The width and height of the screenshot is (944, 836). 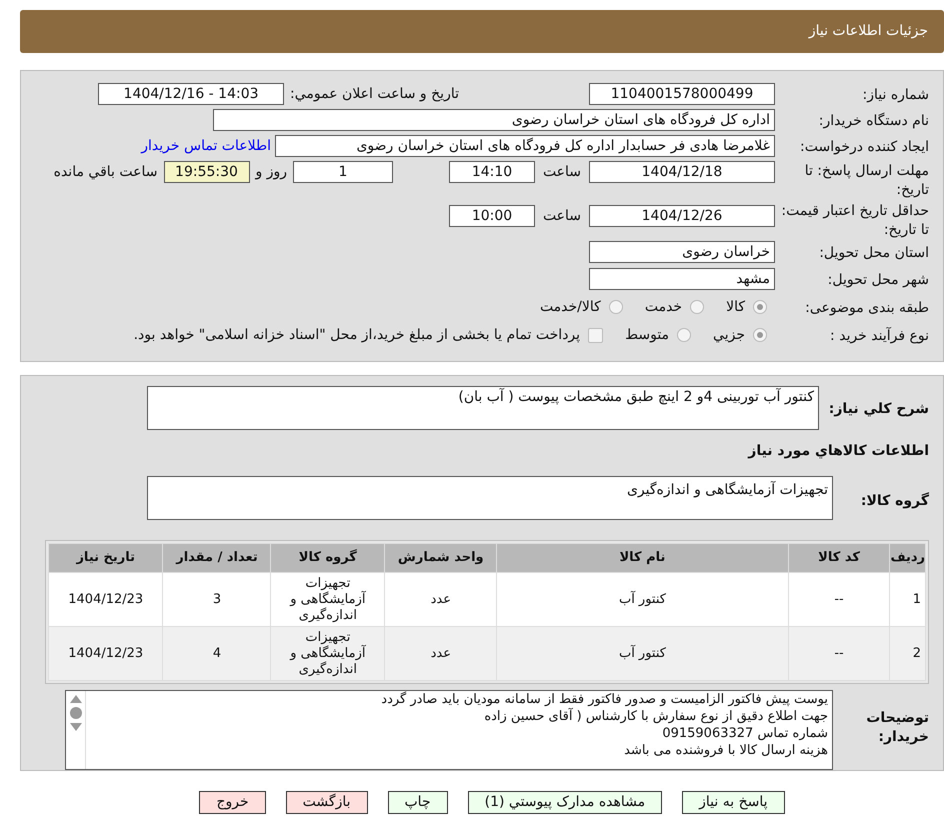 What do you see at coordinates (492, 172) in the screenshot?
I see `deadline-time-field: 14:10` at bounding box center [492, 172].